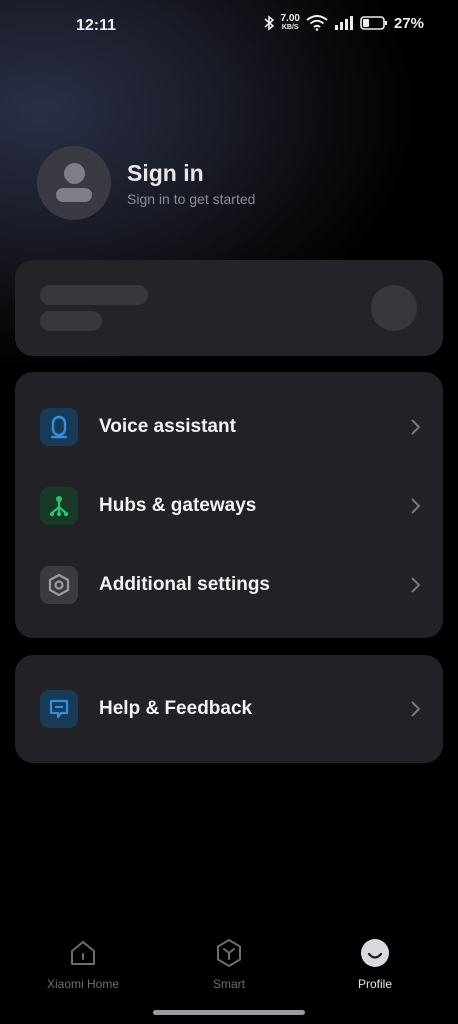 This screenshot has width=458, height=1024. I want to click on bluetooth-icon, so click(268, 23).